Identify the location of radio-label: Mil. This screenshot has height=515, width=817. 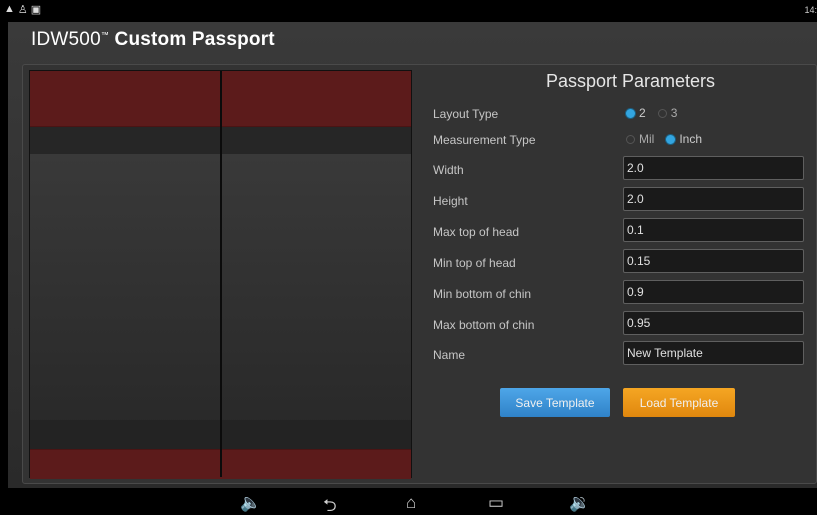
(647, 139).